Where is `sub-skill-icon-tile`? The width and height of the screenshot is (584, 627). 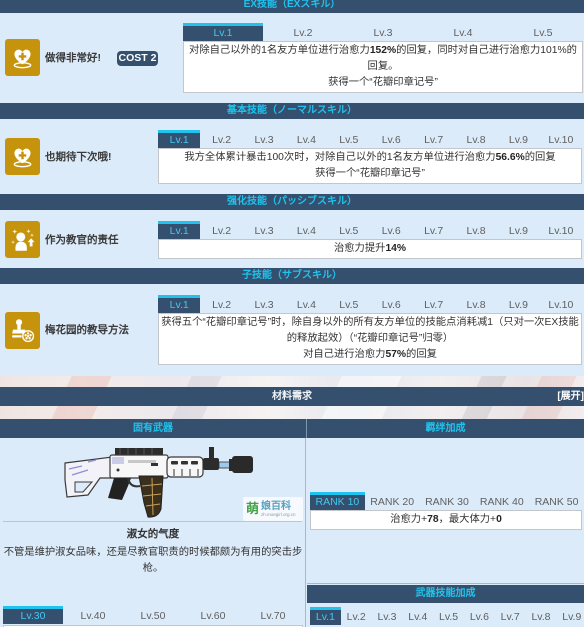
sub-skill-icon-tile is located at coordinates (22, 330).